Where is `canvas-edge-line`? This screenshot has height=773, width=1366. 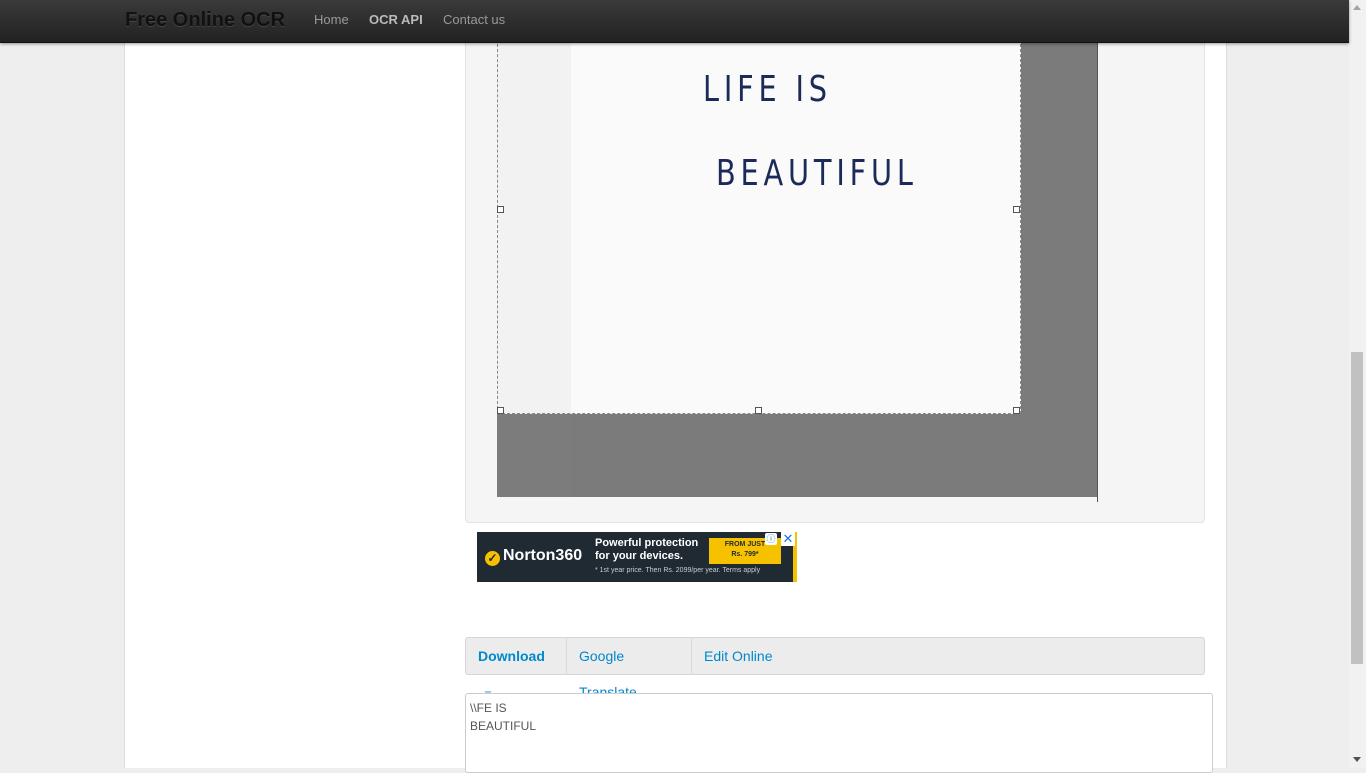
canvas-edge-line is located at coordinates (1097, 271).